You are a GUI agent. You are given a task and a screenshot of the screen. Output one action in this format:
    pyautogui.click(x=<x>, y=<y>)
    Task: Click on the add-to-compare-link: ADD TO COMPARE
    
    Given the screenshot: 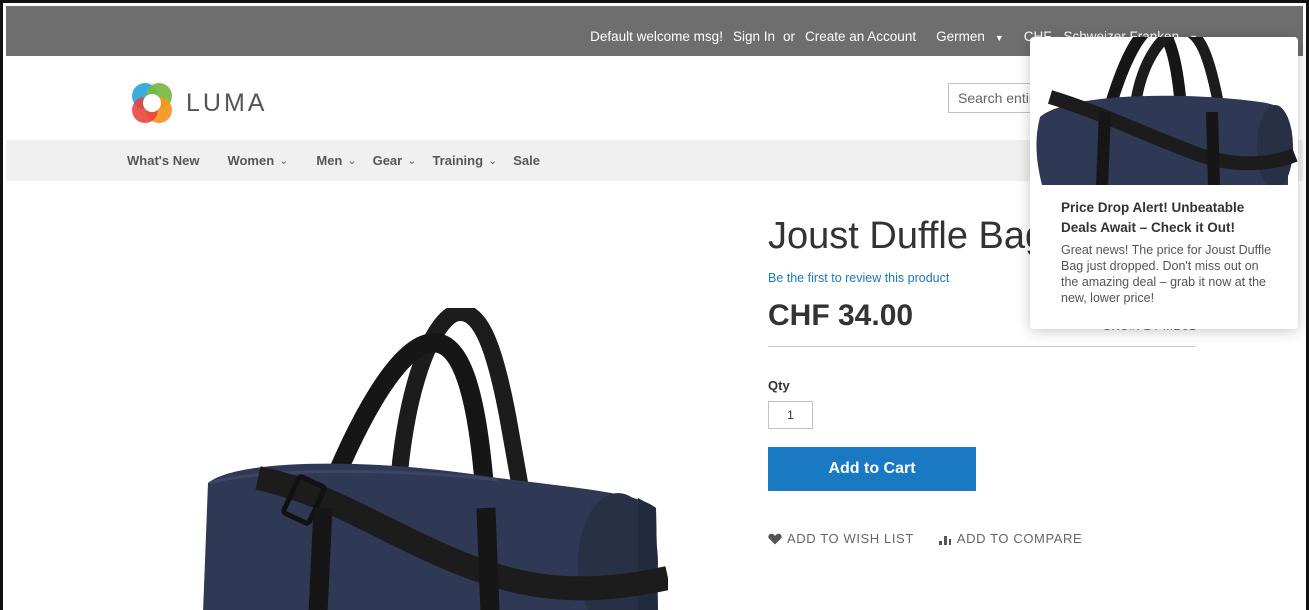 What is the action you would take?
    pyautogui.click(x=1010, y=538)
    